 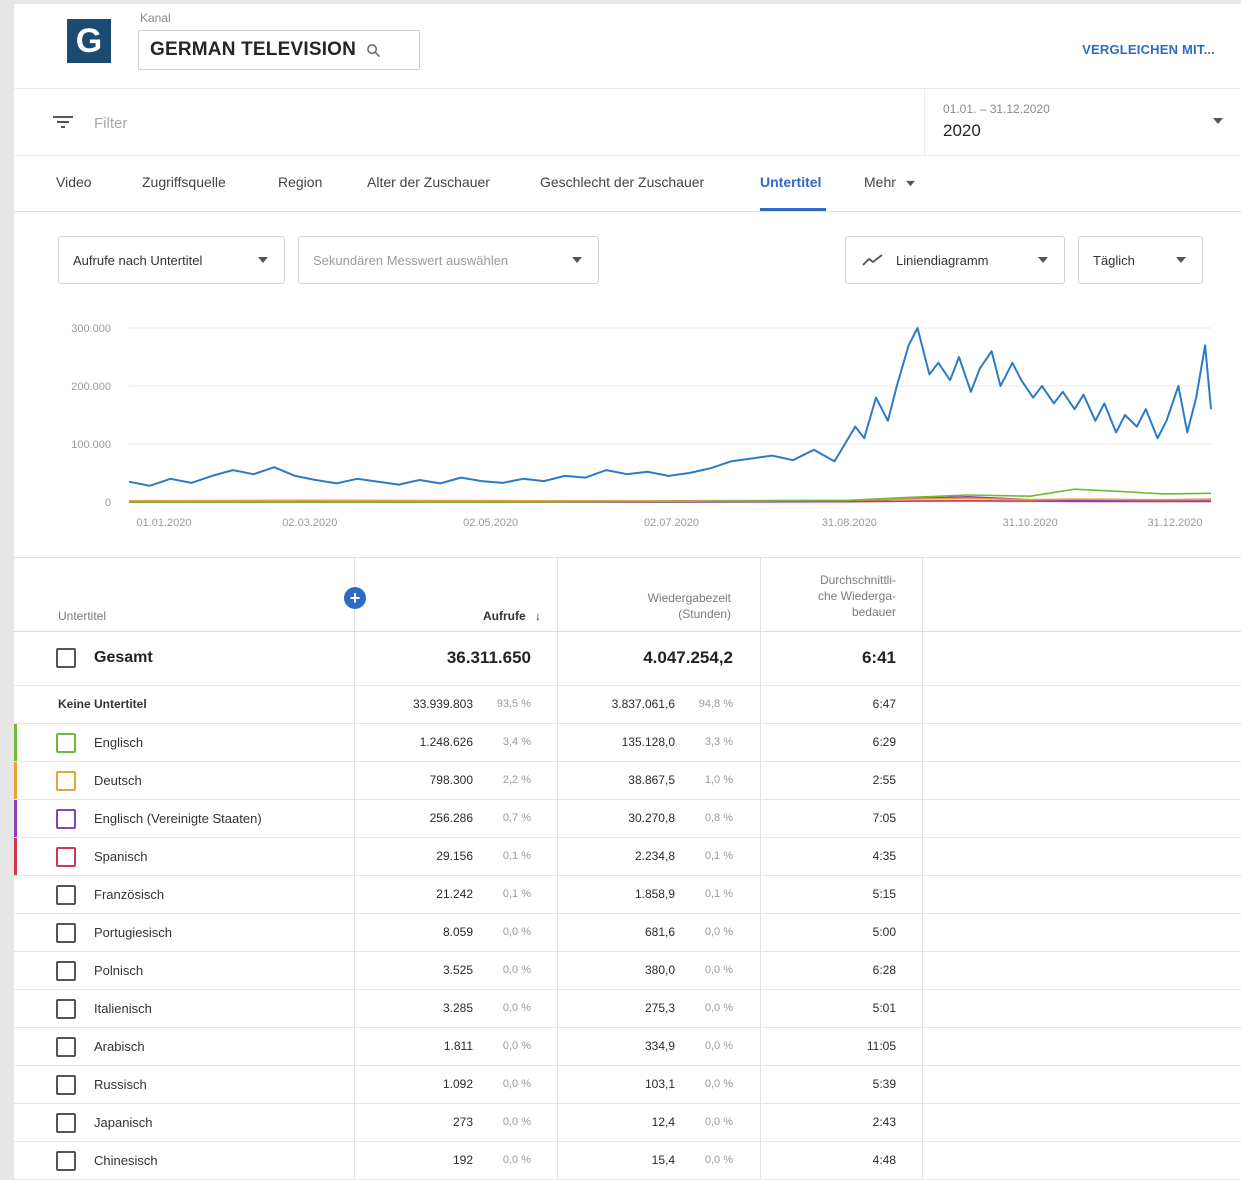 What do you see at coordinates (622, 182) in the screenshot?
I see `tab-viewer-gender: Geschlecht der Zuschauer` at bounding box center [622, 182].